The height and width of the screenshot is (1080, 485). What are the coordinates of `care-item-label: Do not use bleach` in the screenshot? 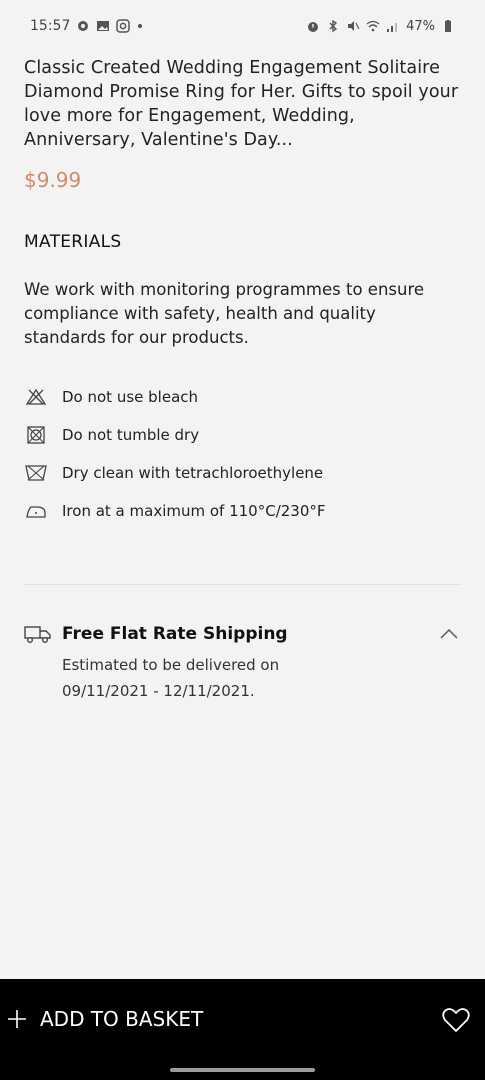 It's located at (130, 397).